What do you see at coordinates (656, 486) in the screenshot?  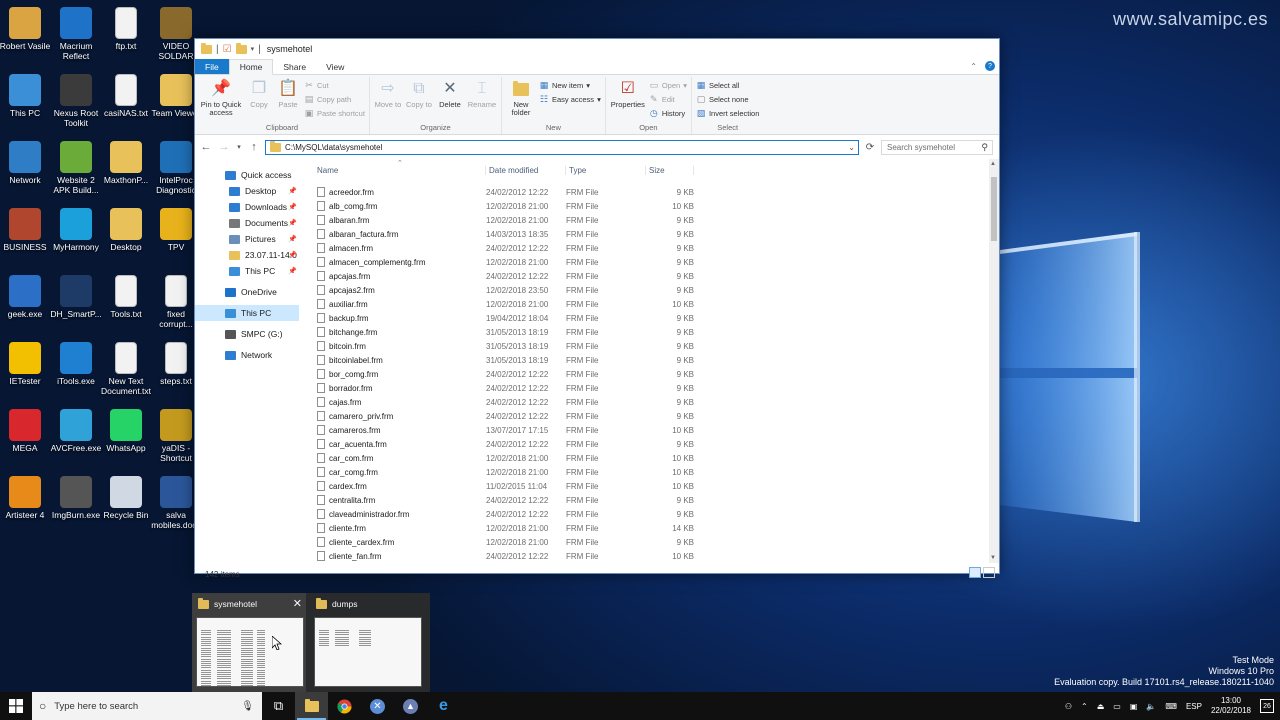 I see `table-row: cardex.frm 11/02/2015 11:04 FRM File 10 KB` at bounding box center [656, 486].